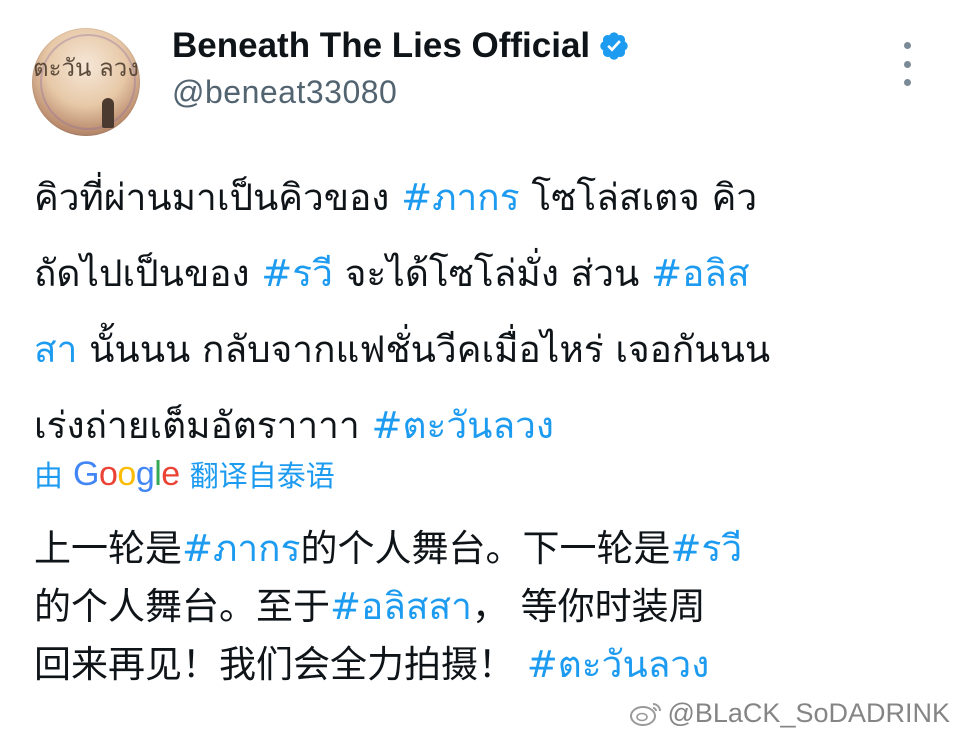  Describe the element at coordinates (284, 92) in the screenshot. I see `user-handle: @beneat33080` at that location.